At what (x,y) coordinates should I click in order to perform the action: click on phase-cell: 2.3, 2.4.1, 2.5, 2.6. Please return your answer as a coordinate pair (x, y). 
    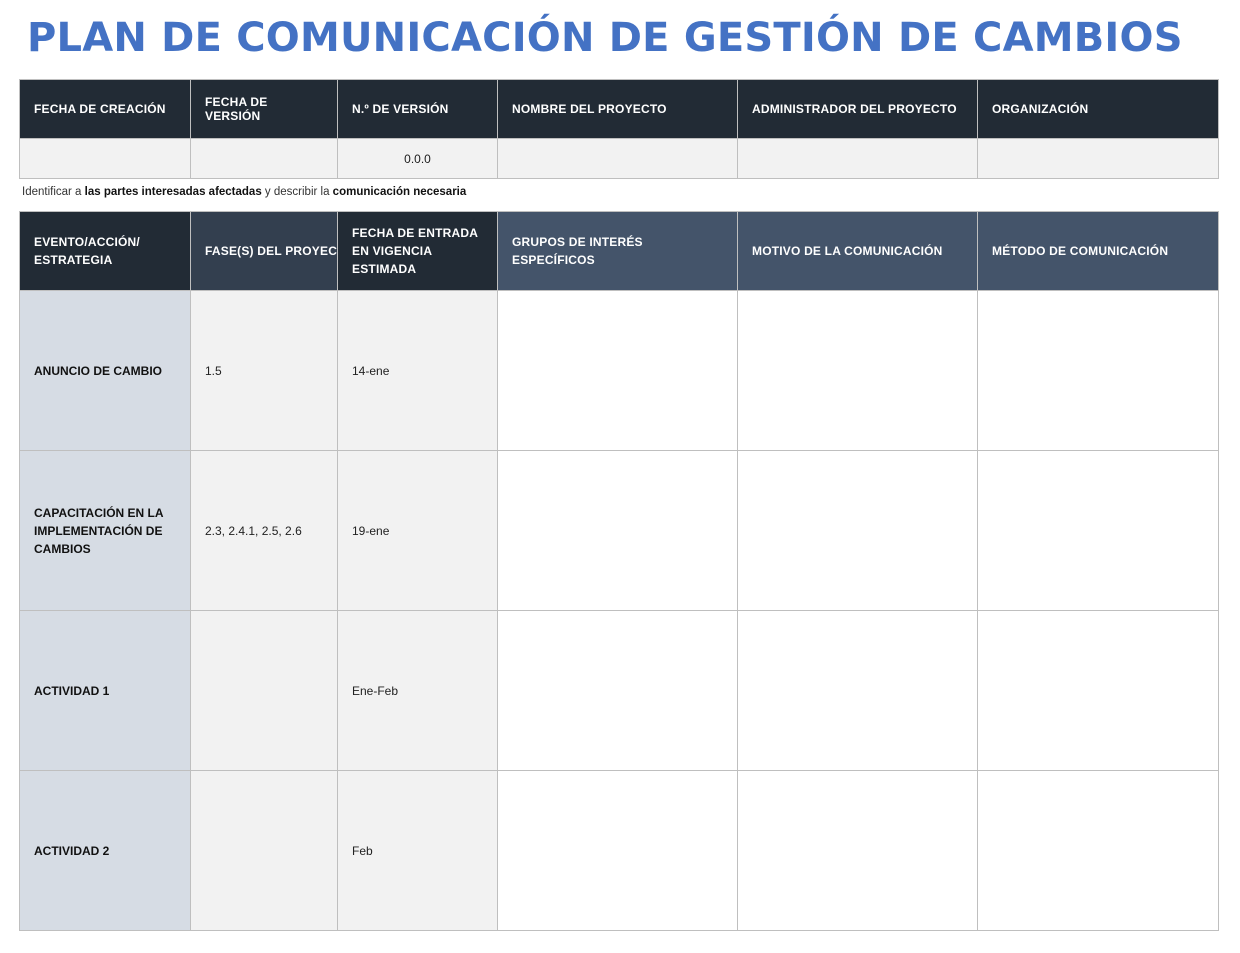
    Looking at the image, I should click on (264, 530).